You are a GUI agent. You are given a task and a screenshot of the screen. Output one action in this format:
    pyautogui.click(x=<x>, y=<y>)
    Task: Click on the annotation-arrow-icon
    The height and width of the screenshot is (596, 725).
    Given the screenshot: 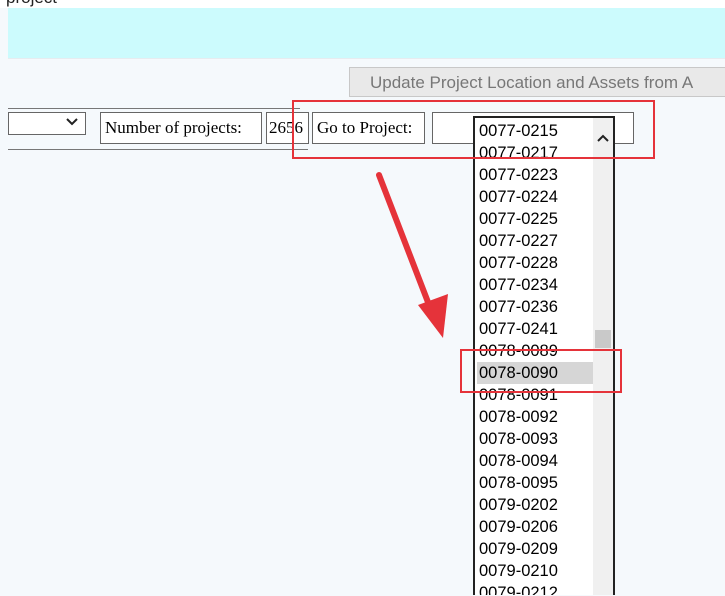 What is the action you would take?
    pyautogui.click(x=412, y=255)
    